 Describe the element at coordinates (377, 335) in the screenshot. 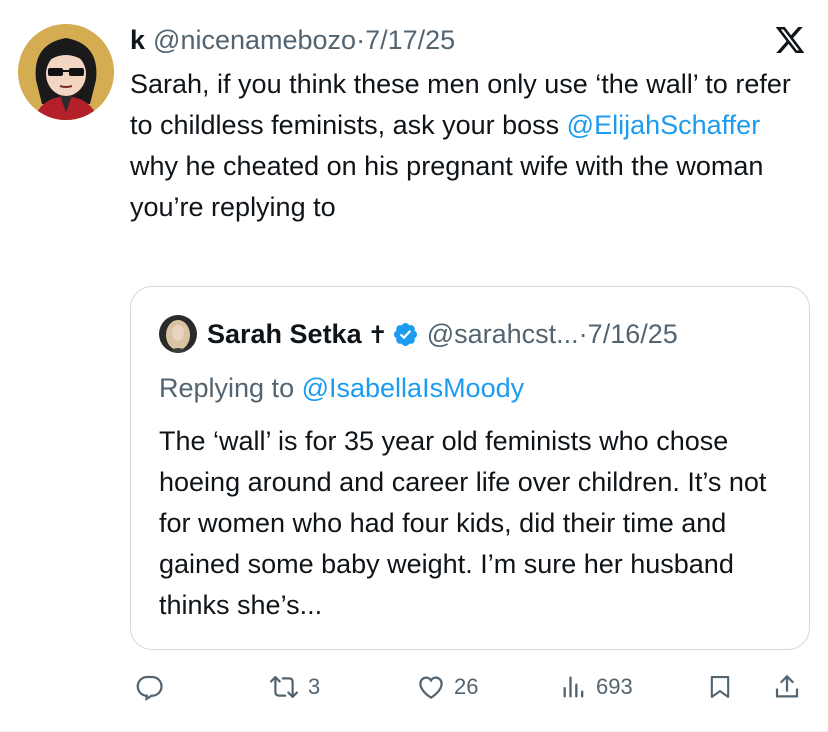

I see `cross-emoji: ✝` at that location.